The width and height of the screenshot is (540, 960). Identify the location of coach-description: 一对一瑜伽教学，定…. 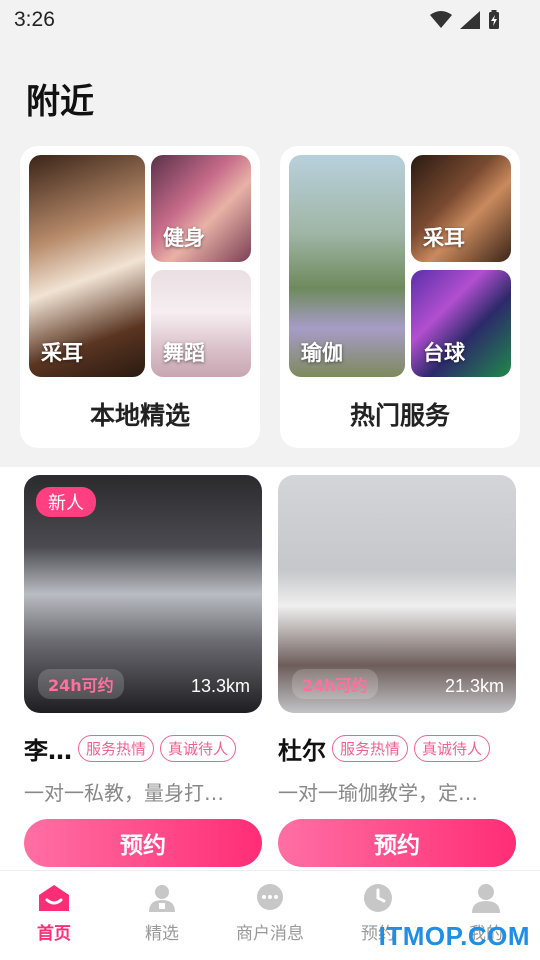
(378, 793).